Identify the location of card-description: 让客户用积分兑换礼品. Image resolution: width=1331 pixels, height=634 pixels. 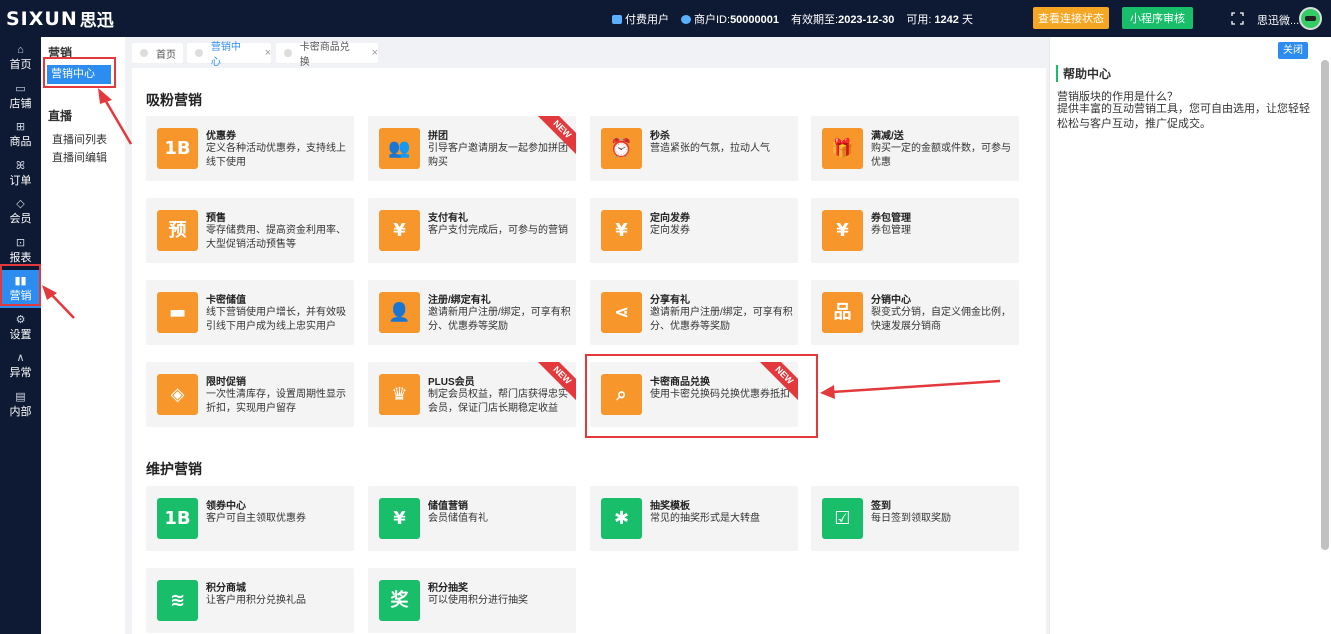
(256, 600).